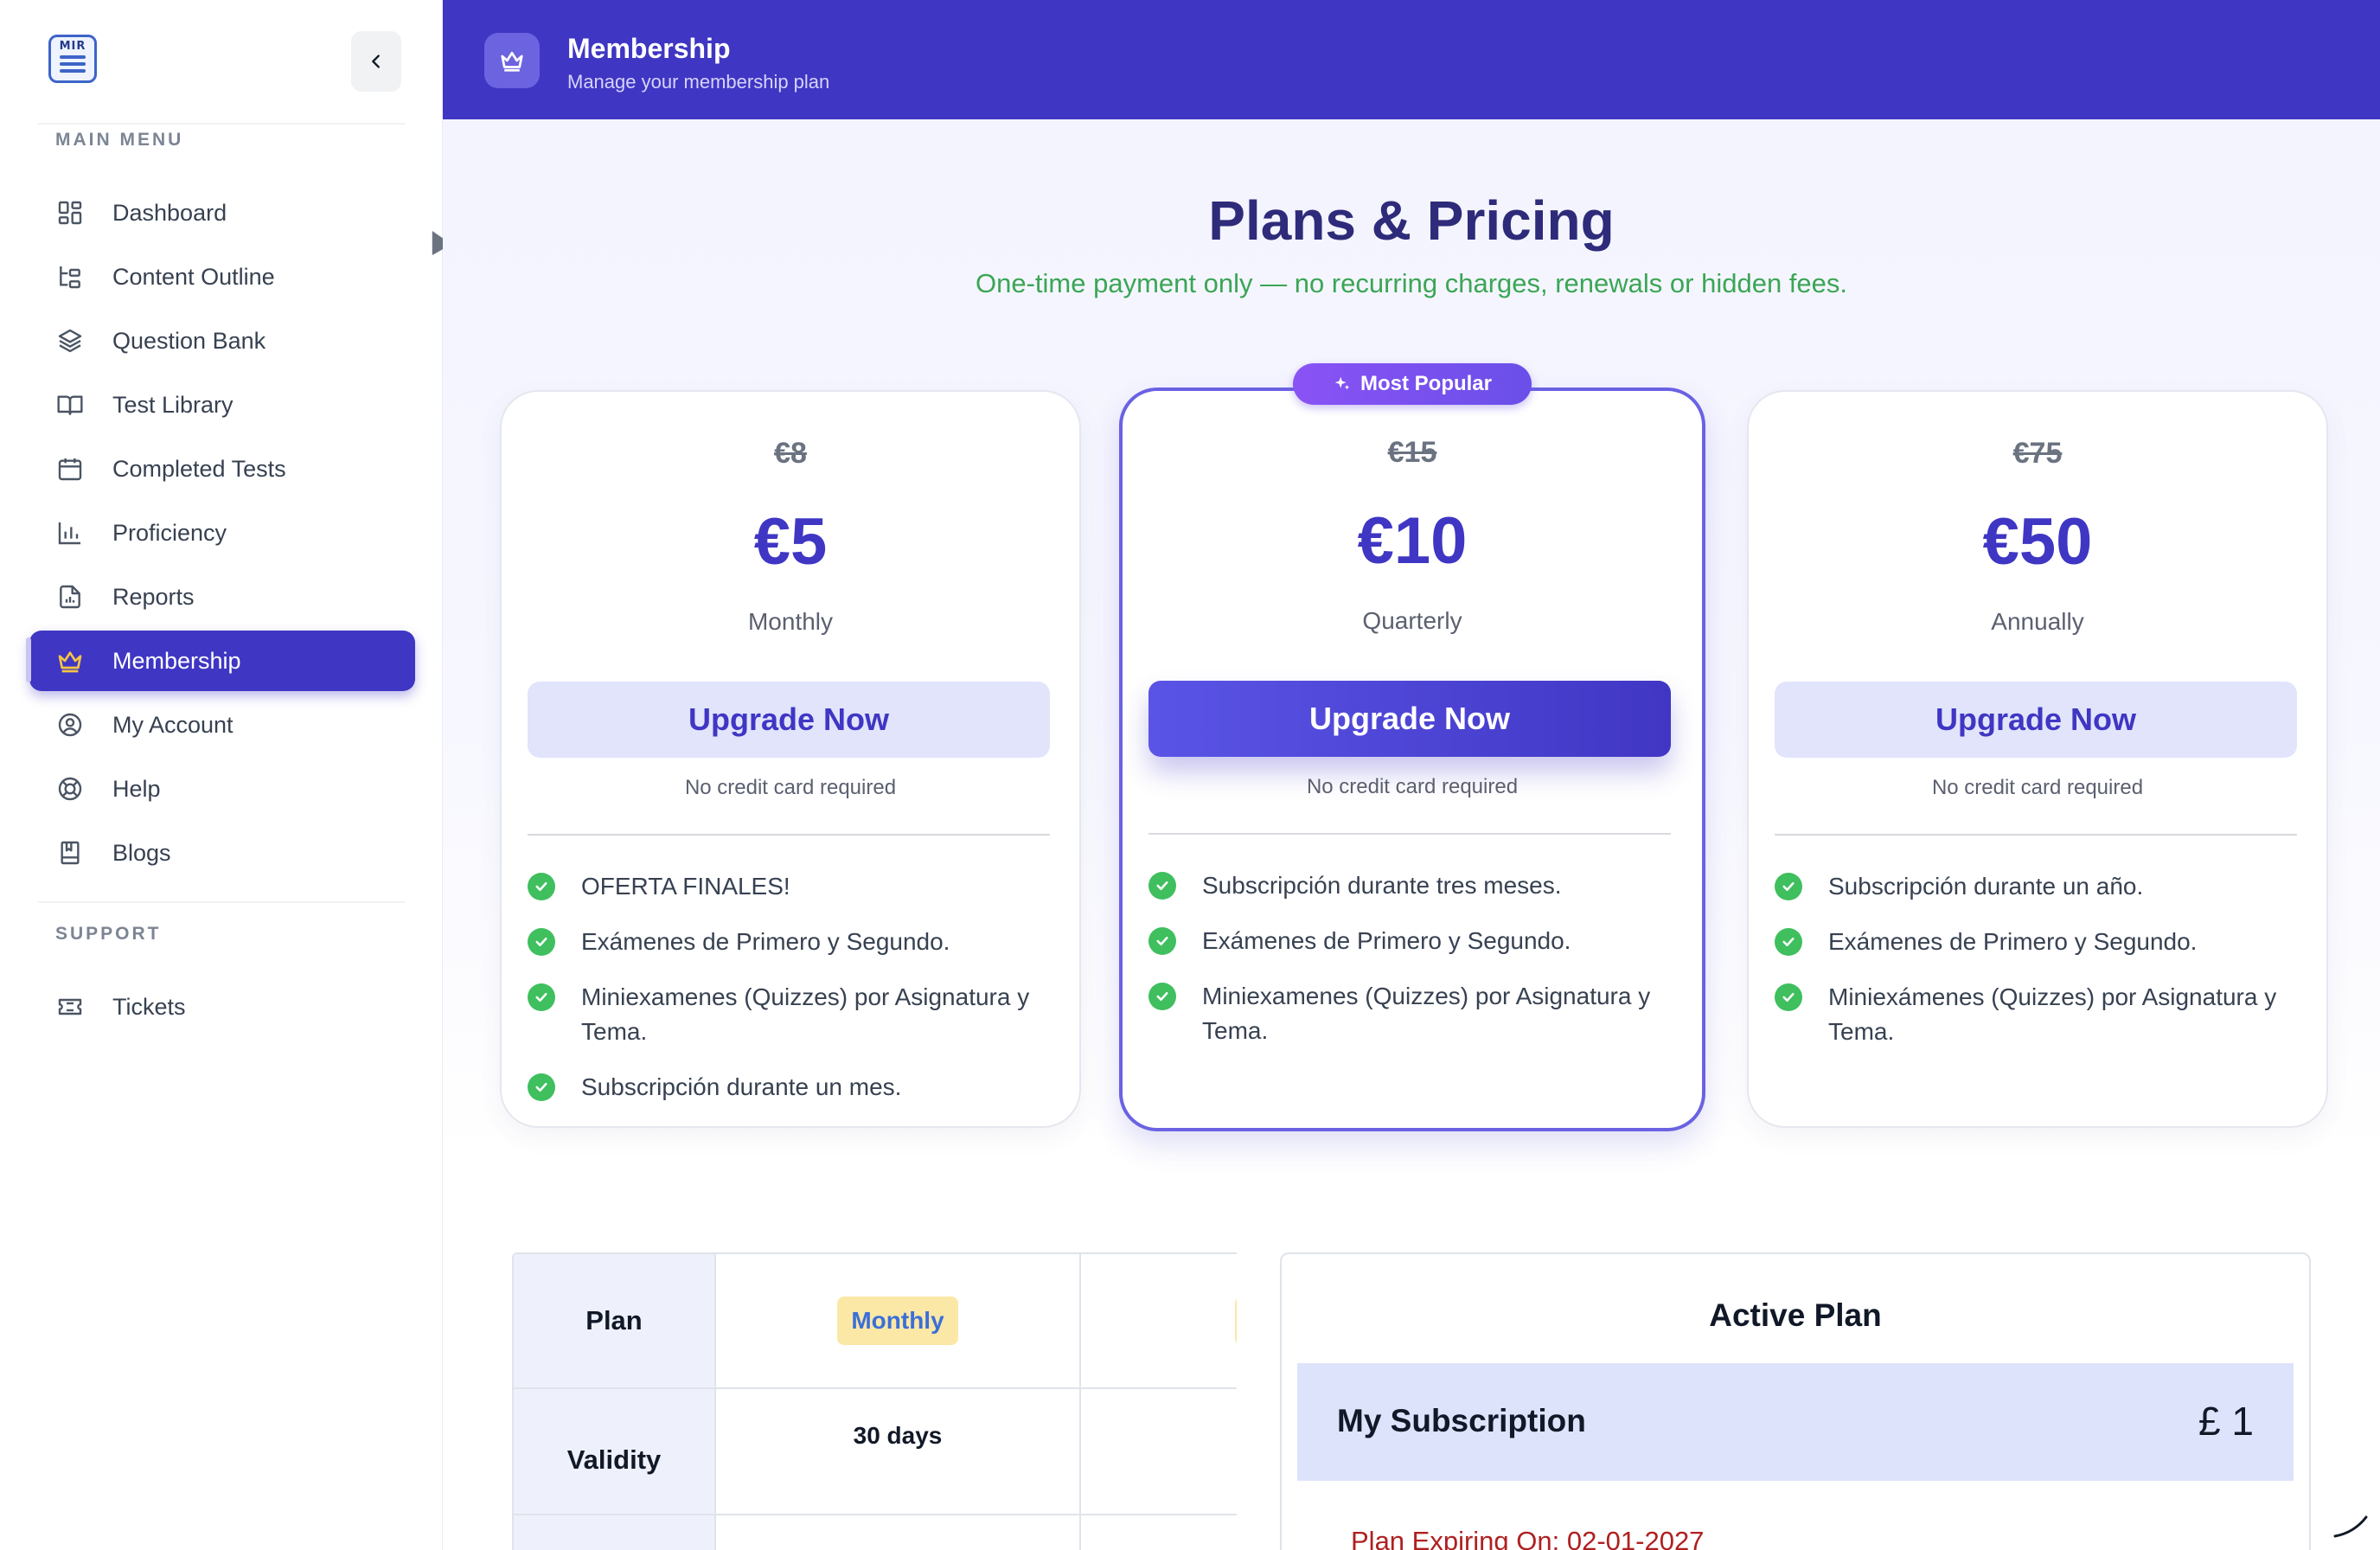 The width and height of the screenshot is (2380, 1550). What do you see at coordinates (2038, 621) in the screenshot?
I see `plan-period: Annually` at bounding box center [2038, 621].